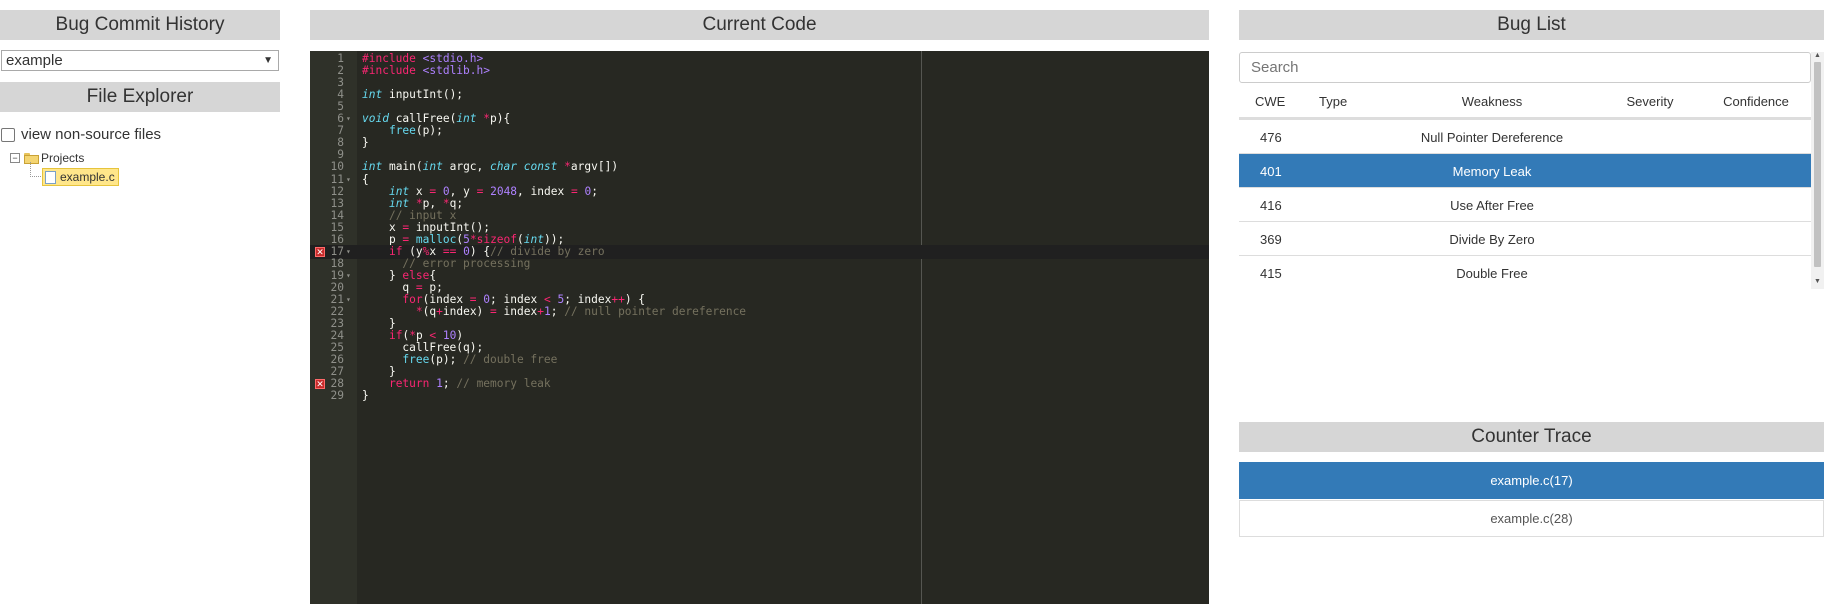 The image size is (1824, 604). I want to click on view-nonsource-label: view non-source files, so click(91, 134).